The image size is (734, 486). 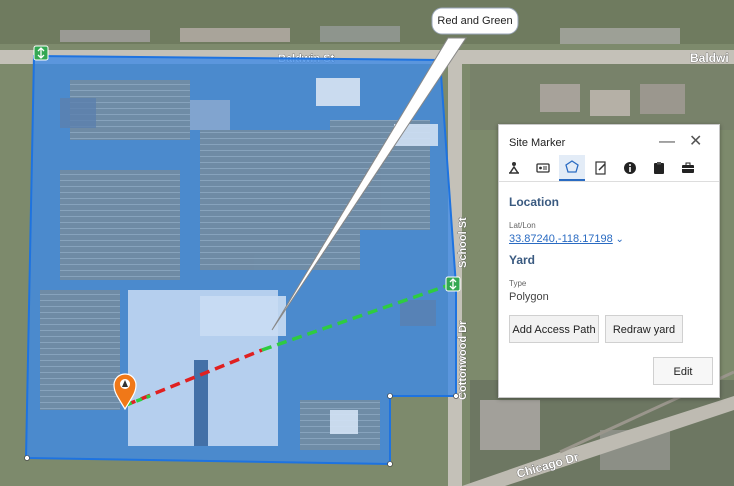 What do you see at coordinates (683, 371) in the screenshot?
I see `edit-button: Edit` at bounding box center [683, 371].